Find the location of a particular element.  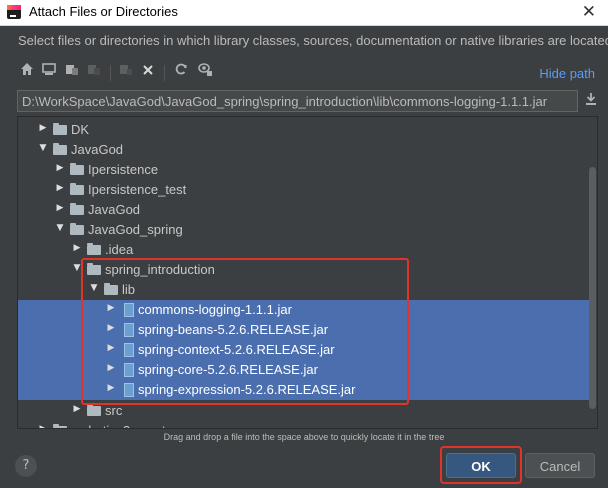

tree-item-label: spring_introduction is located at coordinates (160, 269).